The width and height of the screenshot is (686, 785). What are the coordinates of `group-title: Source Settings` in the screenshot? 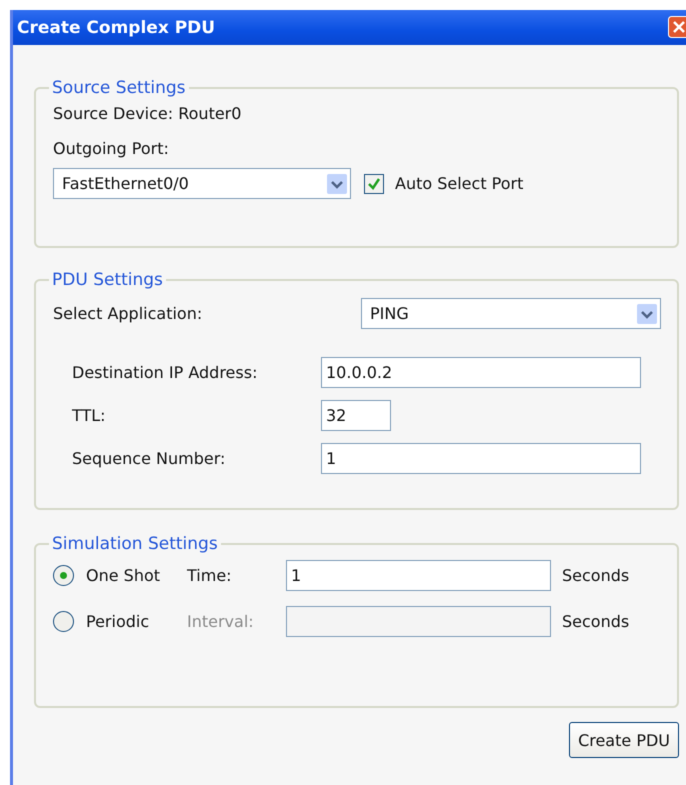 It's located at (119, 88).